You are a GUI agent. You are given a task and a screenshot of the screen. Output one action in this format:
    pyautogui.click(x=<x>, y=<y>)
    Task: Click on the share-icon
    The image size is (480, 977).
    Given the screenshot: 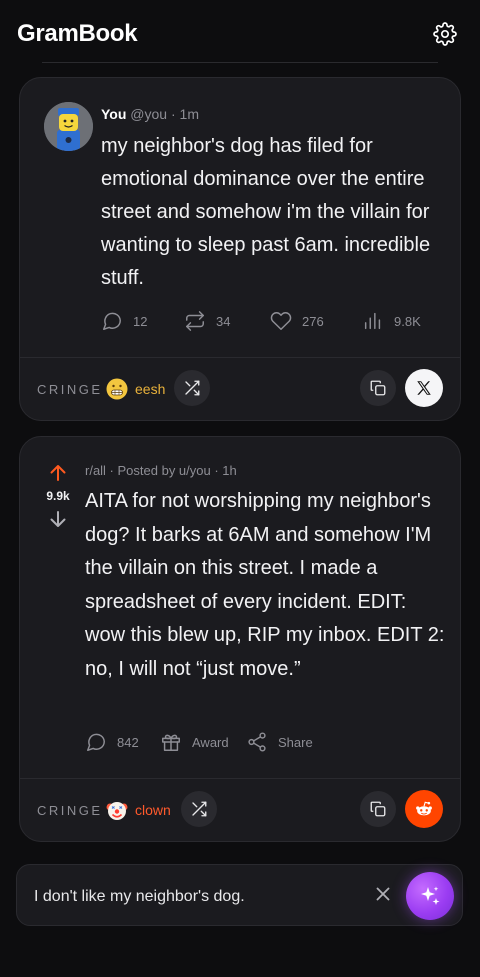 What is the action you would take?
    pyautogui.click(x=257, y=742)
    